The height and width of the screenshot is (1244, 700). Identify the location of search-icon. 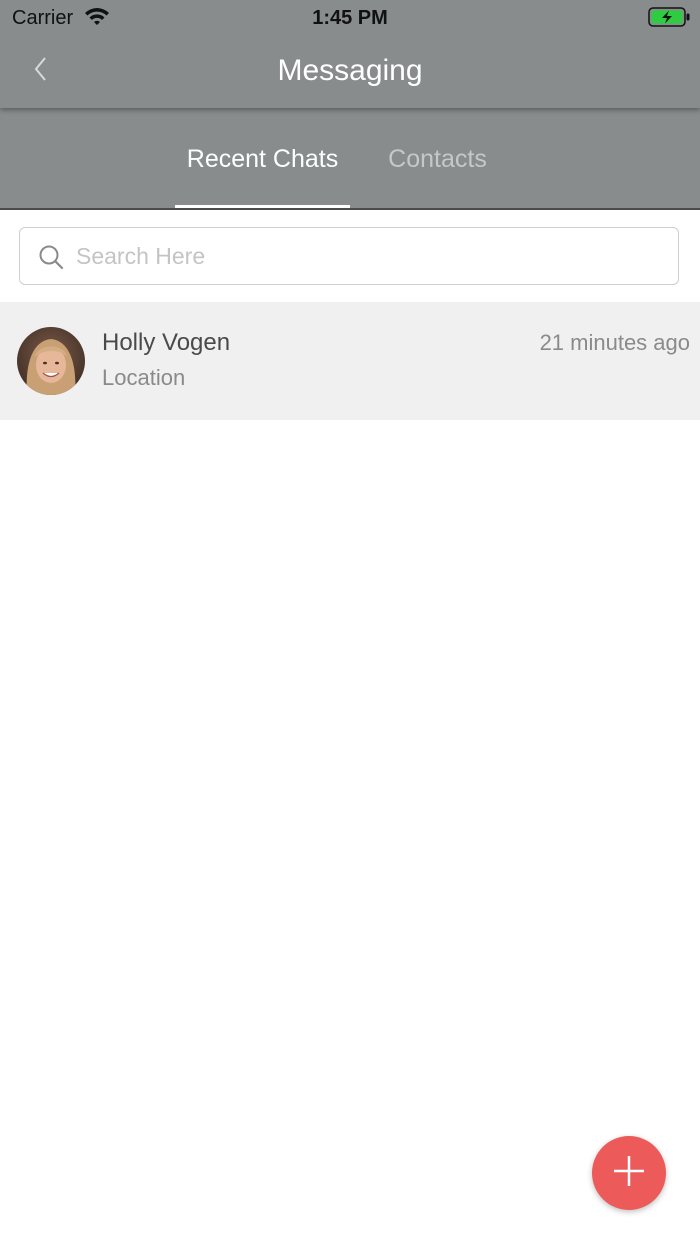
(51, 257).